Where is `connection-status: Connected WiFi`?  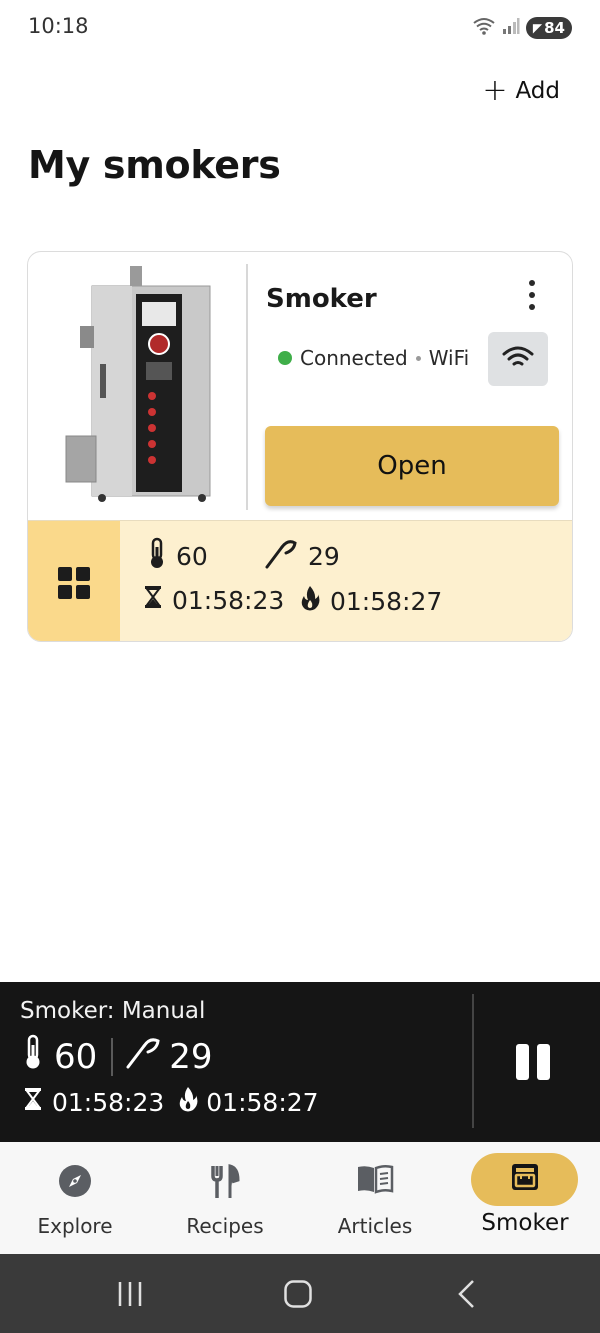 connection-status: Connected WiFi is located at coordinates (373, 358).